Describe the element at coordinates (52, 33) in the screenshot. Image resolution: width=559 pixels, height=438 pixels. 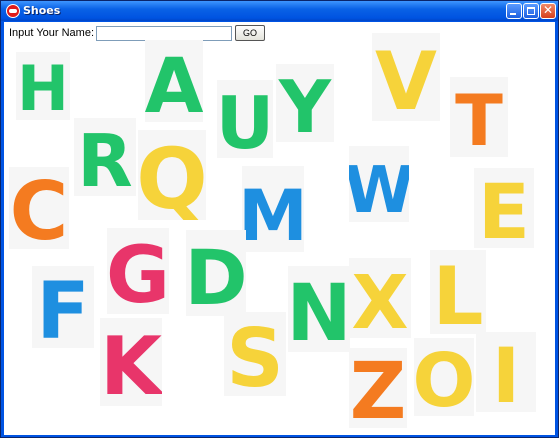
I see `name-label: Input Your Name:` at that location.